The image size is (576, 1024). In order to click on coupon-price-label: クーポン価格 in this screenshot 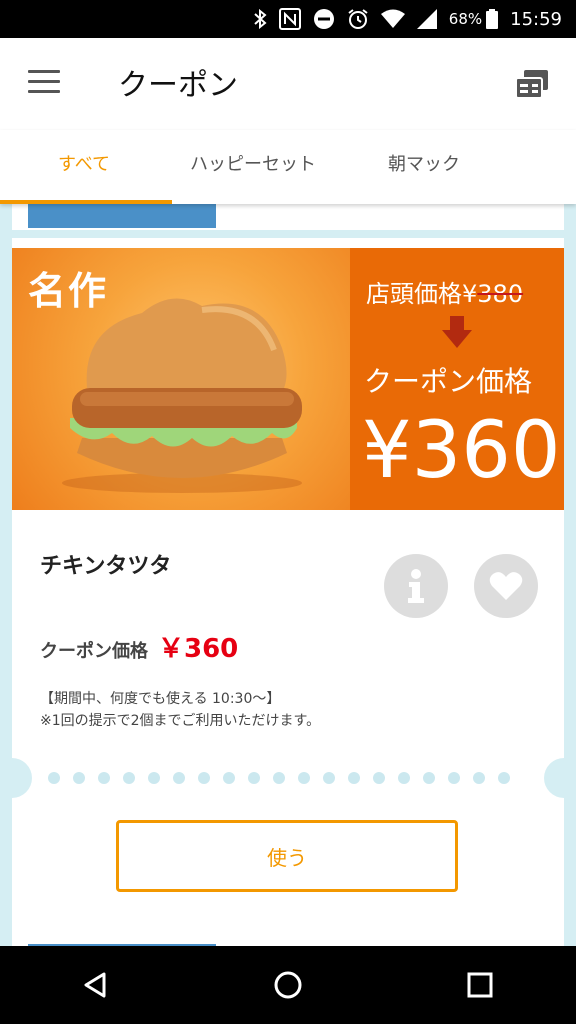, I will do `click(94, 651)`.